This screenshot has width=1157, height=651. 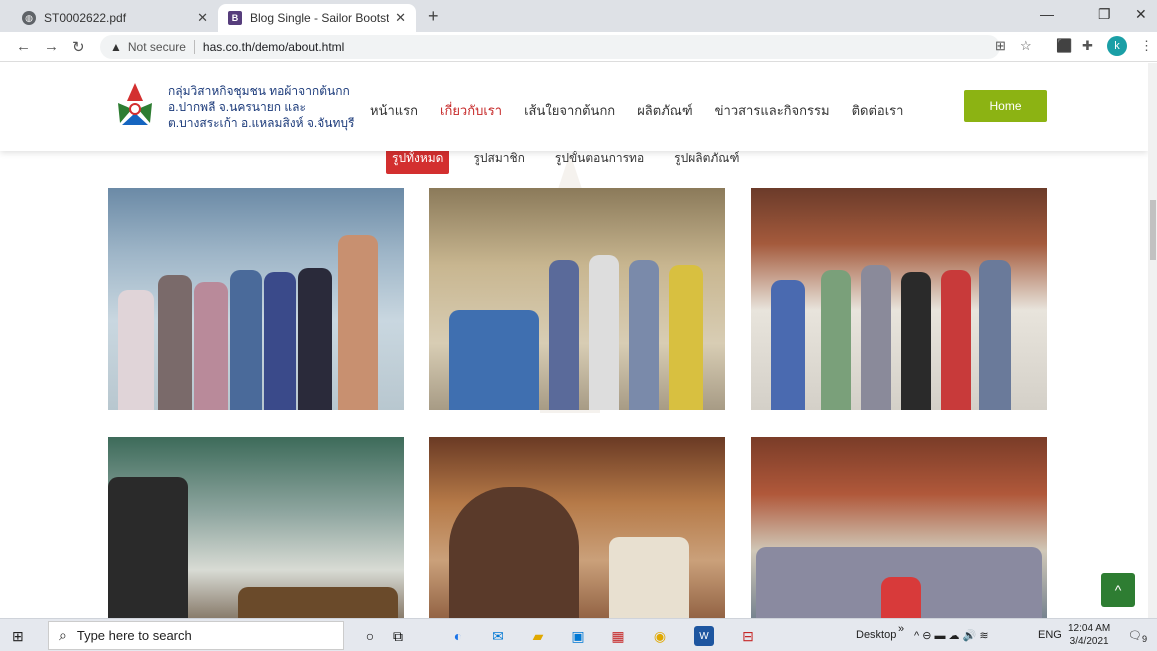 What do you see at coordinates (398, 636) in the screenshot?
I see `task-view-icon: ⧉` at bounding box center [398, 636].